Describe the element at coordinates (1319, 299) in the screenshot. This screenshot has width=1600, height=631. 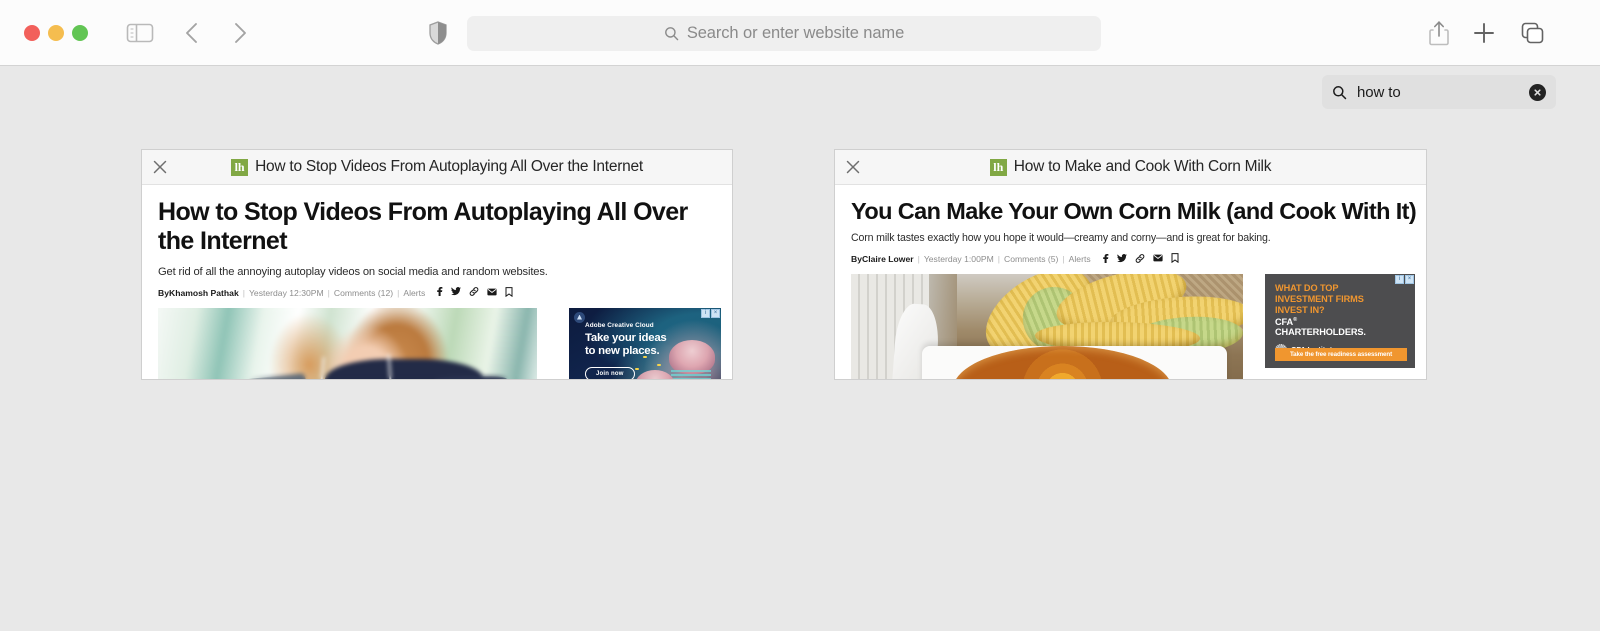
I see `ad-headline-line-2: INVESTMENT FIRMS` at that location.